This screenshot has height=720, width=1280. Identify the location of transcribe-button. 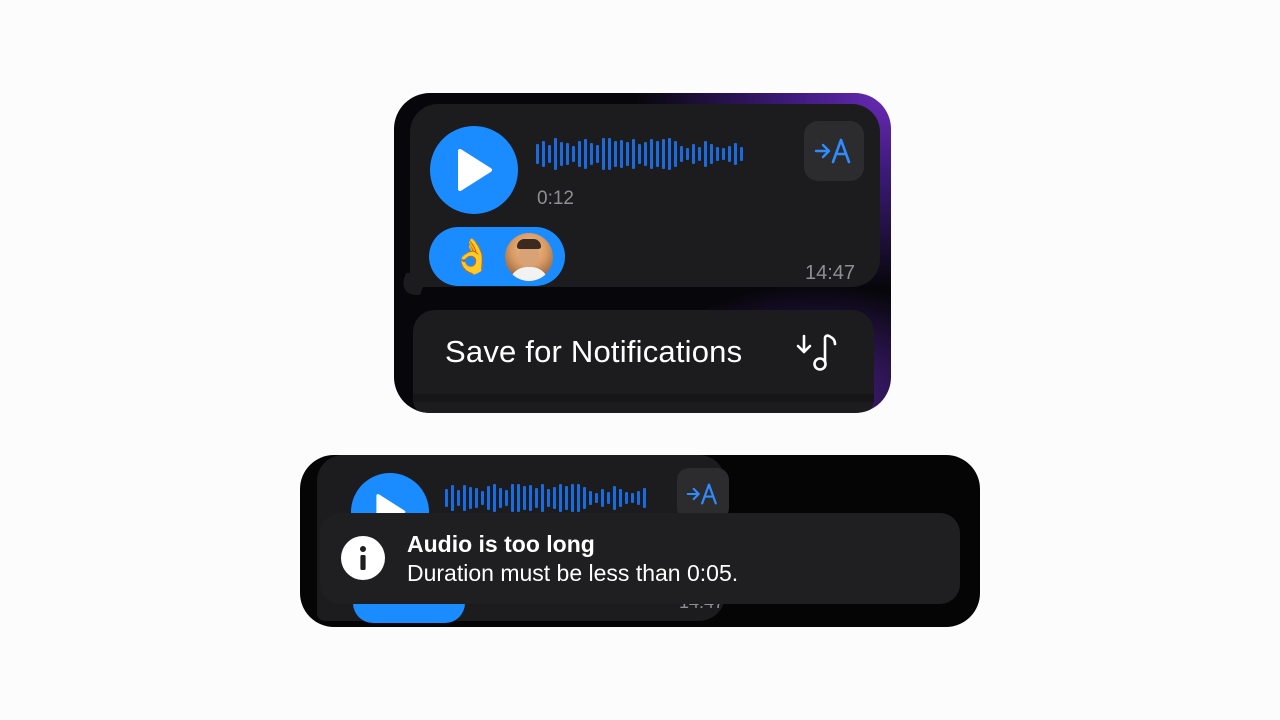
(834, 151).